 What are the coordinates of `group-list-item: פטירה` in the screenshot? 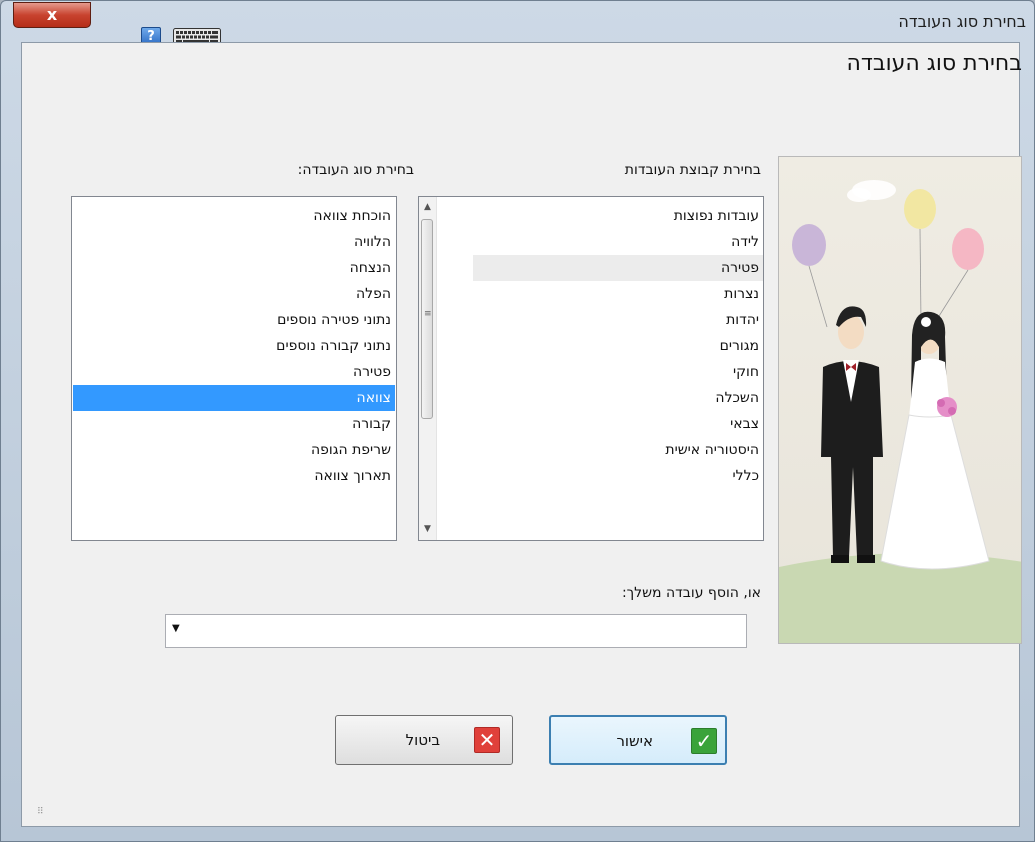 It's located at (618, 268).